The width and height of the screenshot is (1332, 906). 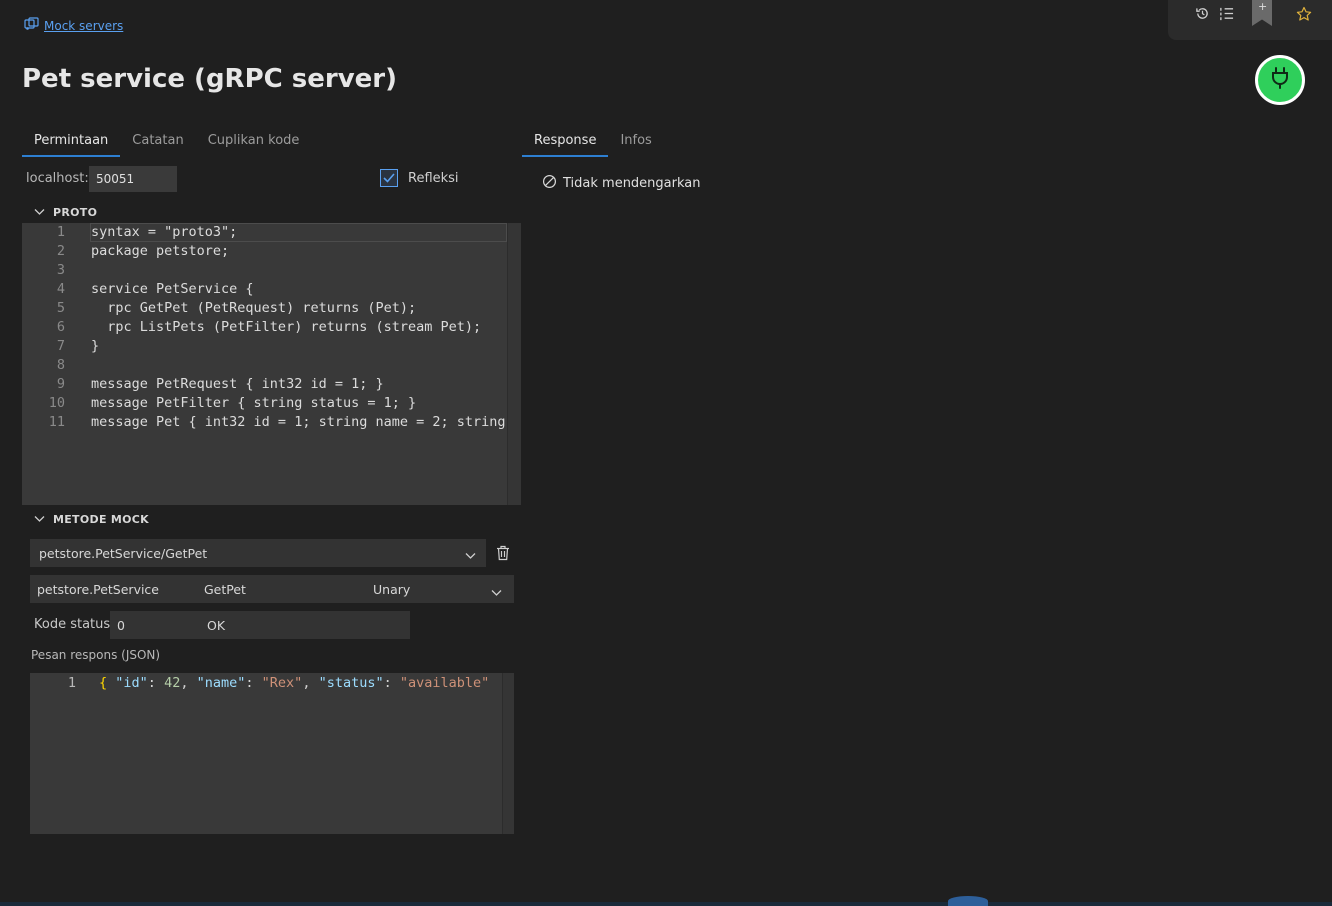 What do you see at coordinates (160, 251) in the screenshot?
I see `code-line: package petstore;` at bounding box center [160, 251].